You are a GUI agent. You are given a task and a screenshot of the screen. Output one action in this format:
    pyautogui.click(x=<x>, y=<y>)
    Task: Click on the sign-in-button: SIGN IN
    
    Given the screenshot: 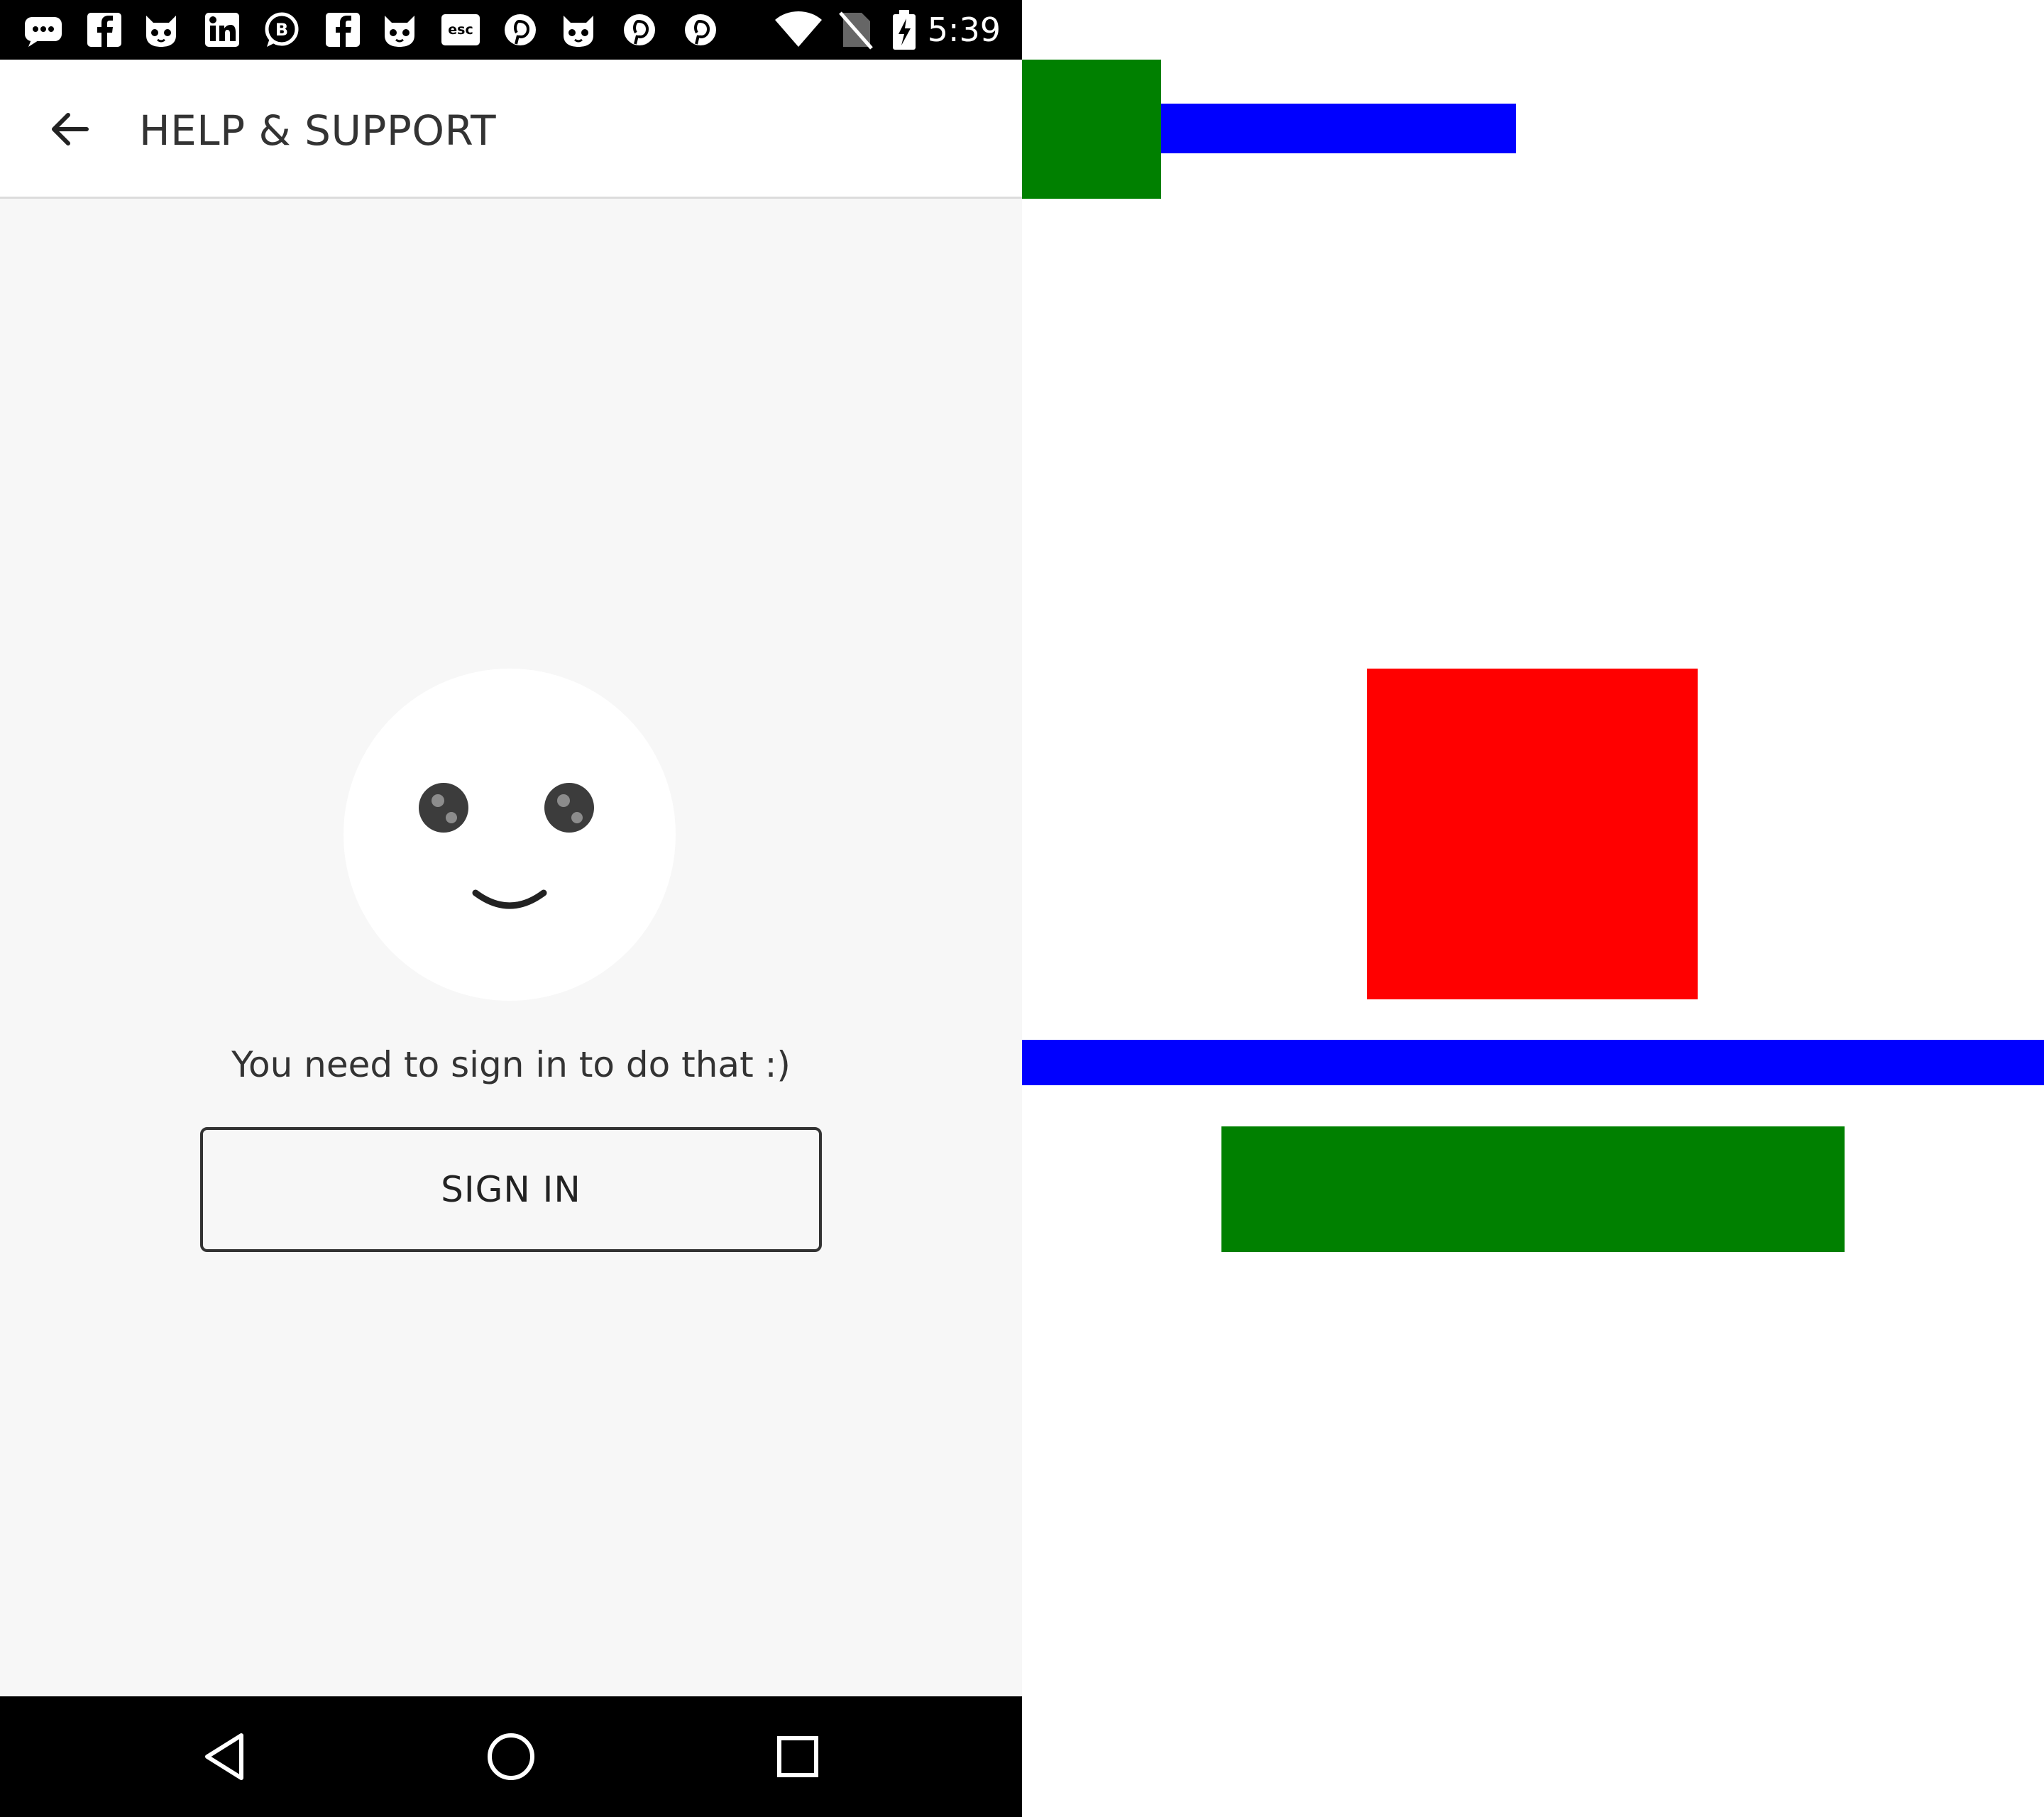 What is the action you would take?
    pyautogui.click(x=511, y=1189)
    